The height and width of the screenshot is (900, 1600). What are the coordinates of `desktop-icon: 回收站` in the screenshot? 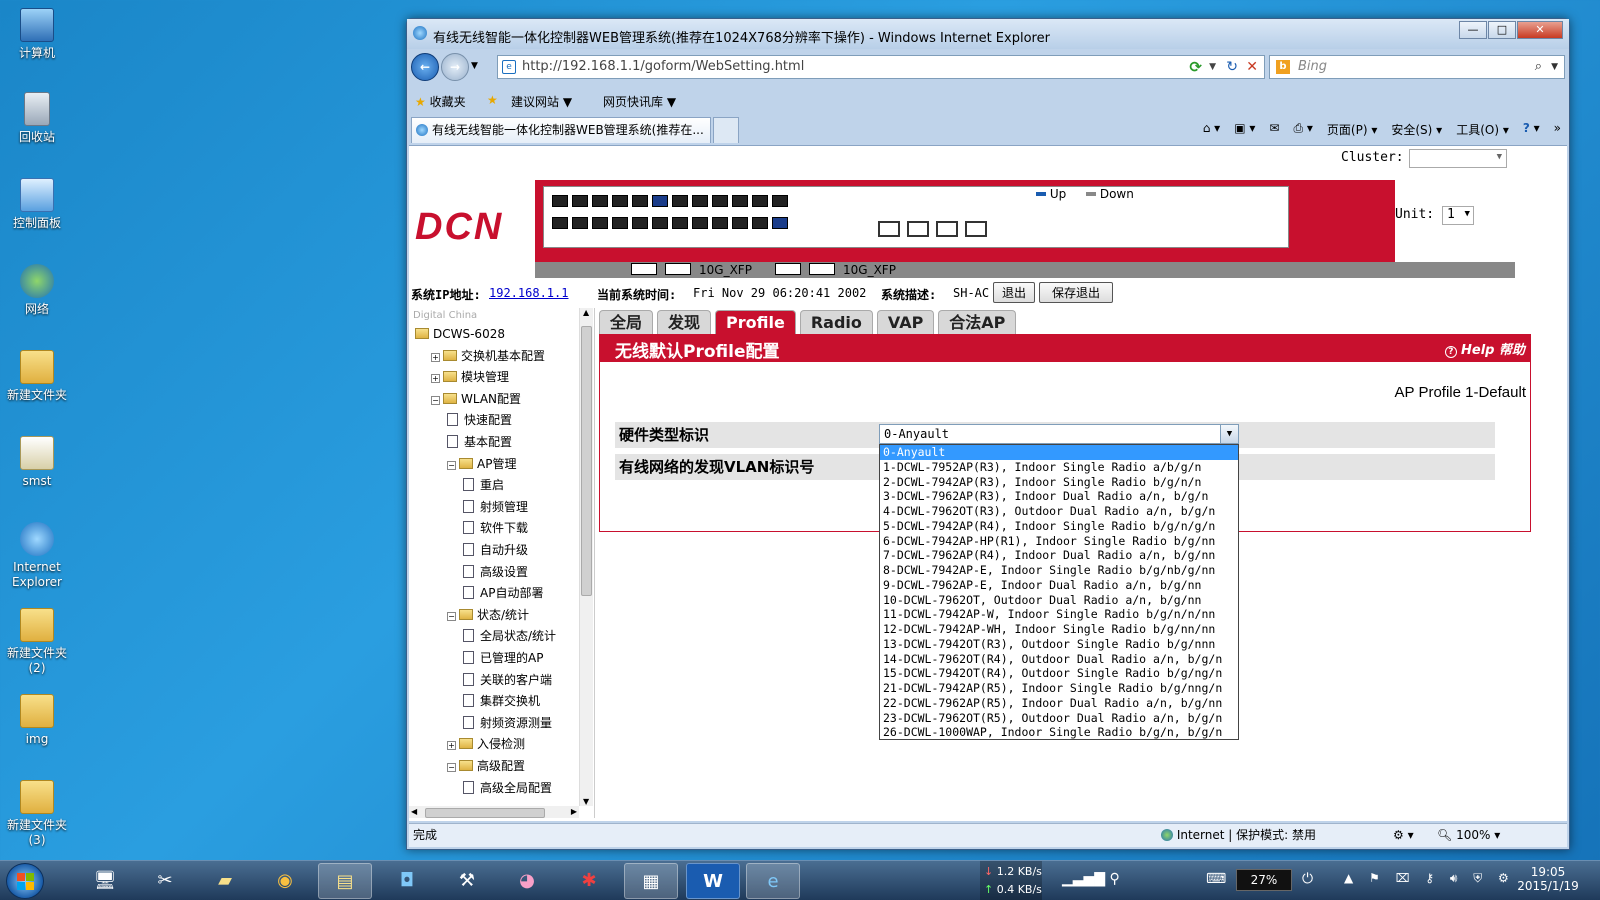 It's located at (37, 118).